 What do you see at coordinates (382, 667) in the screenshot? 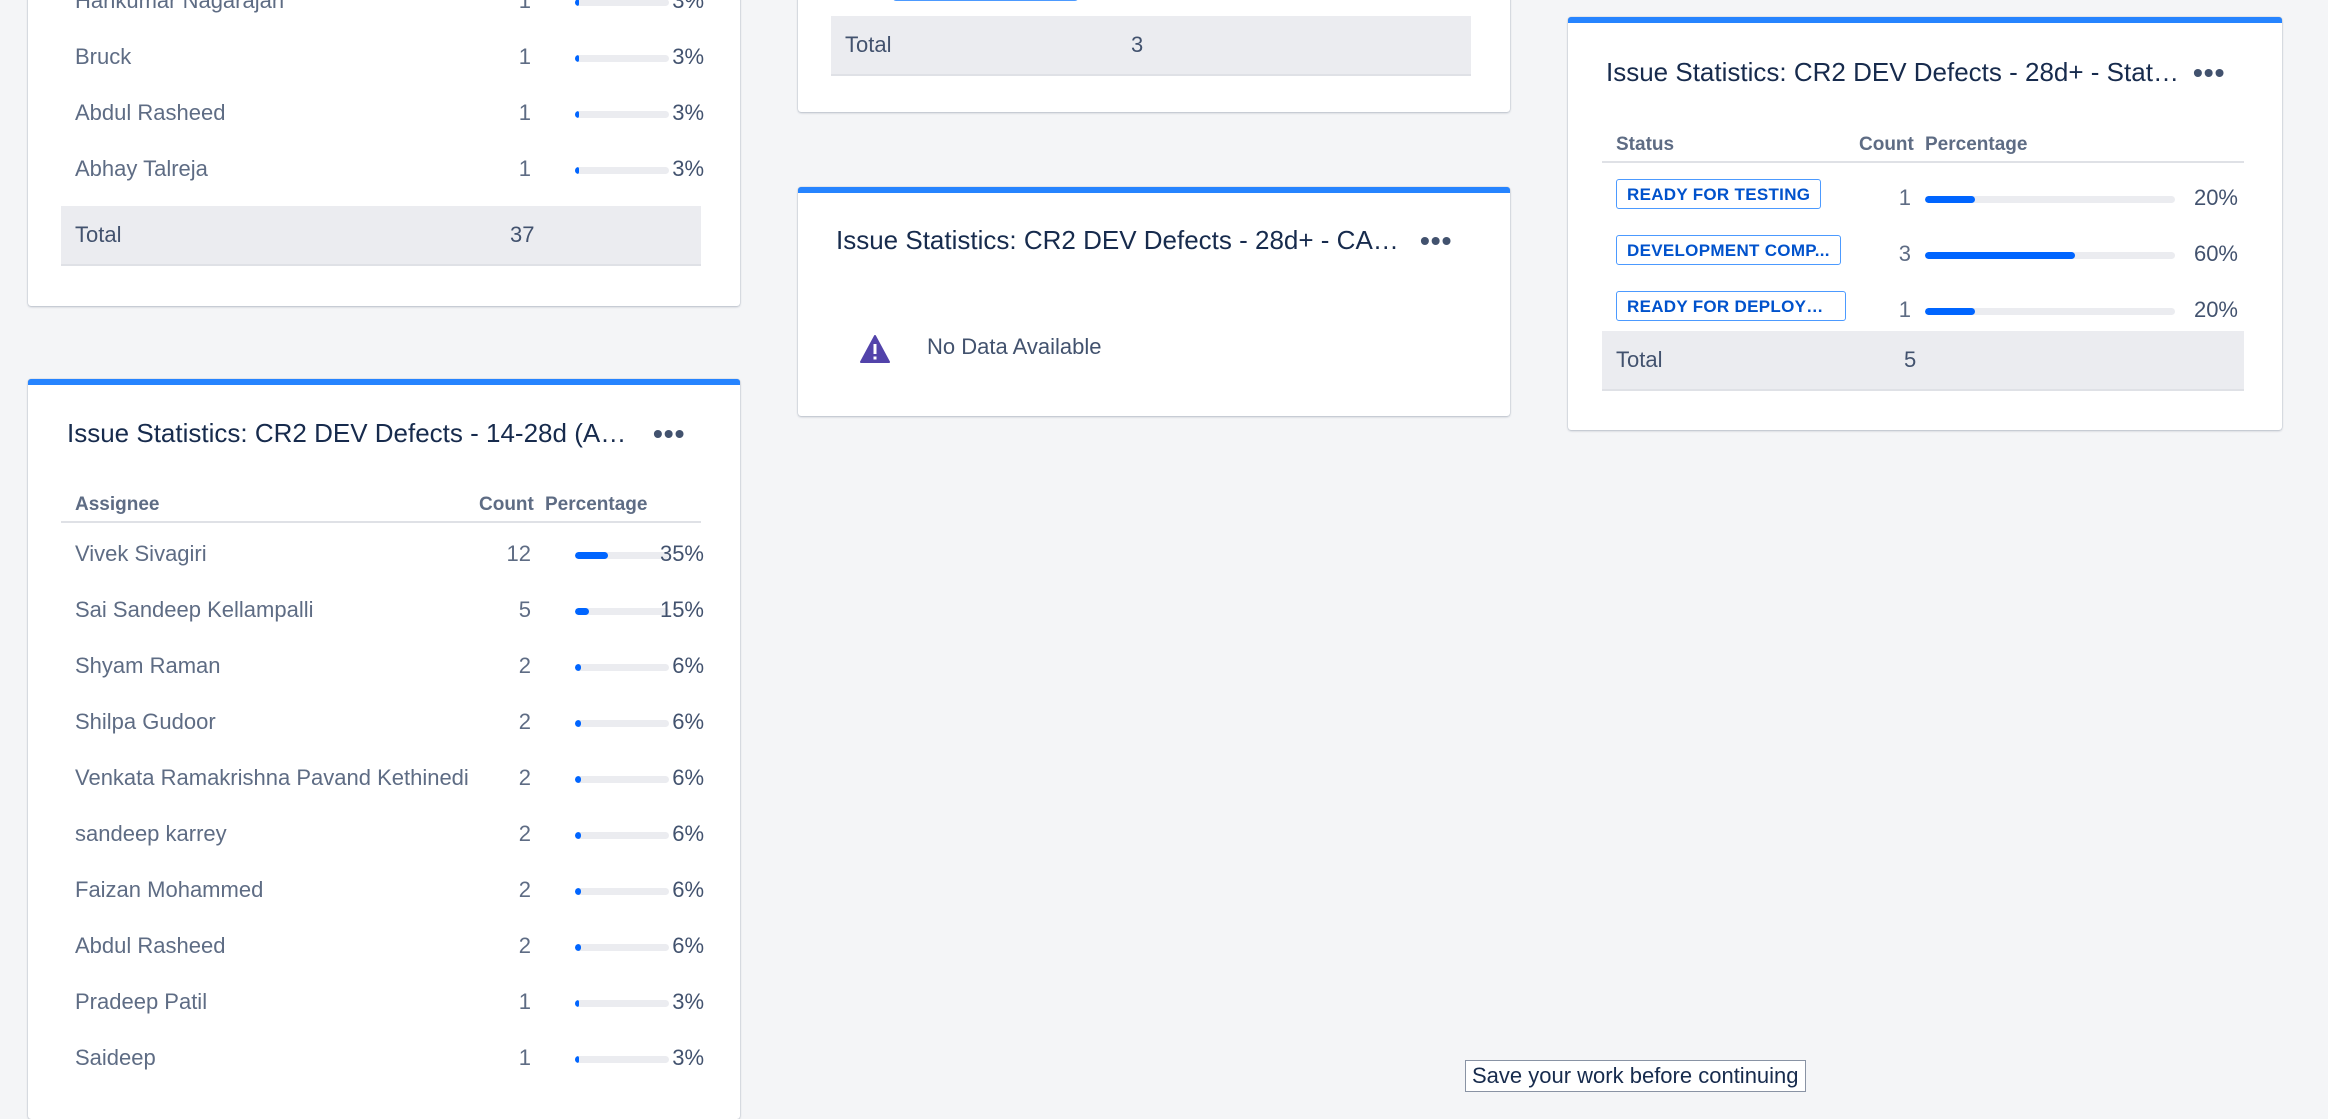
I see `table-row: Shyam Raman 2 6%` at bounding box center [382, 667].